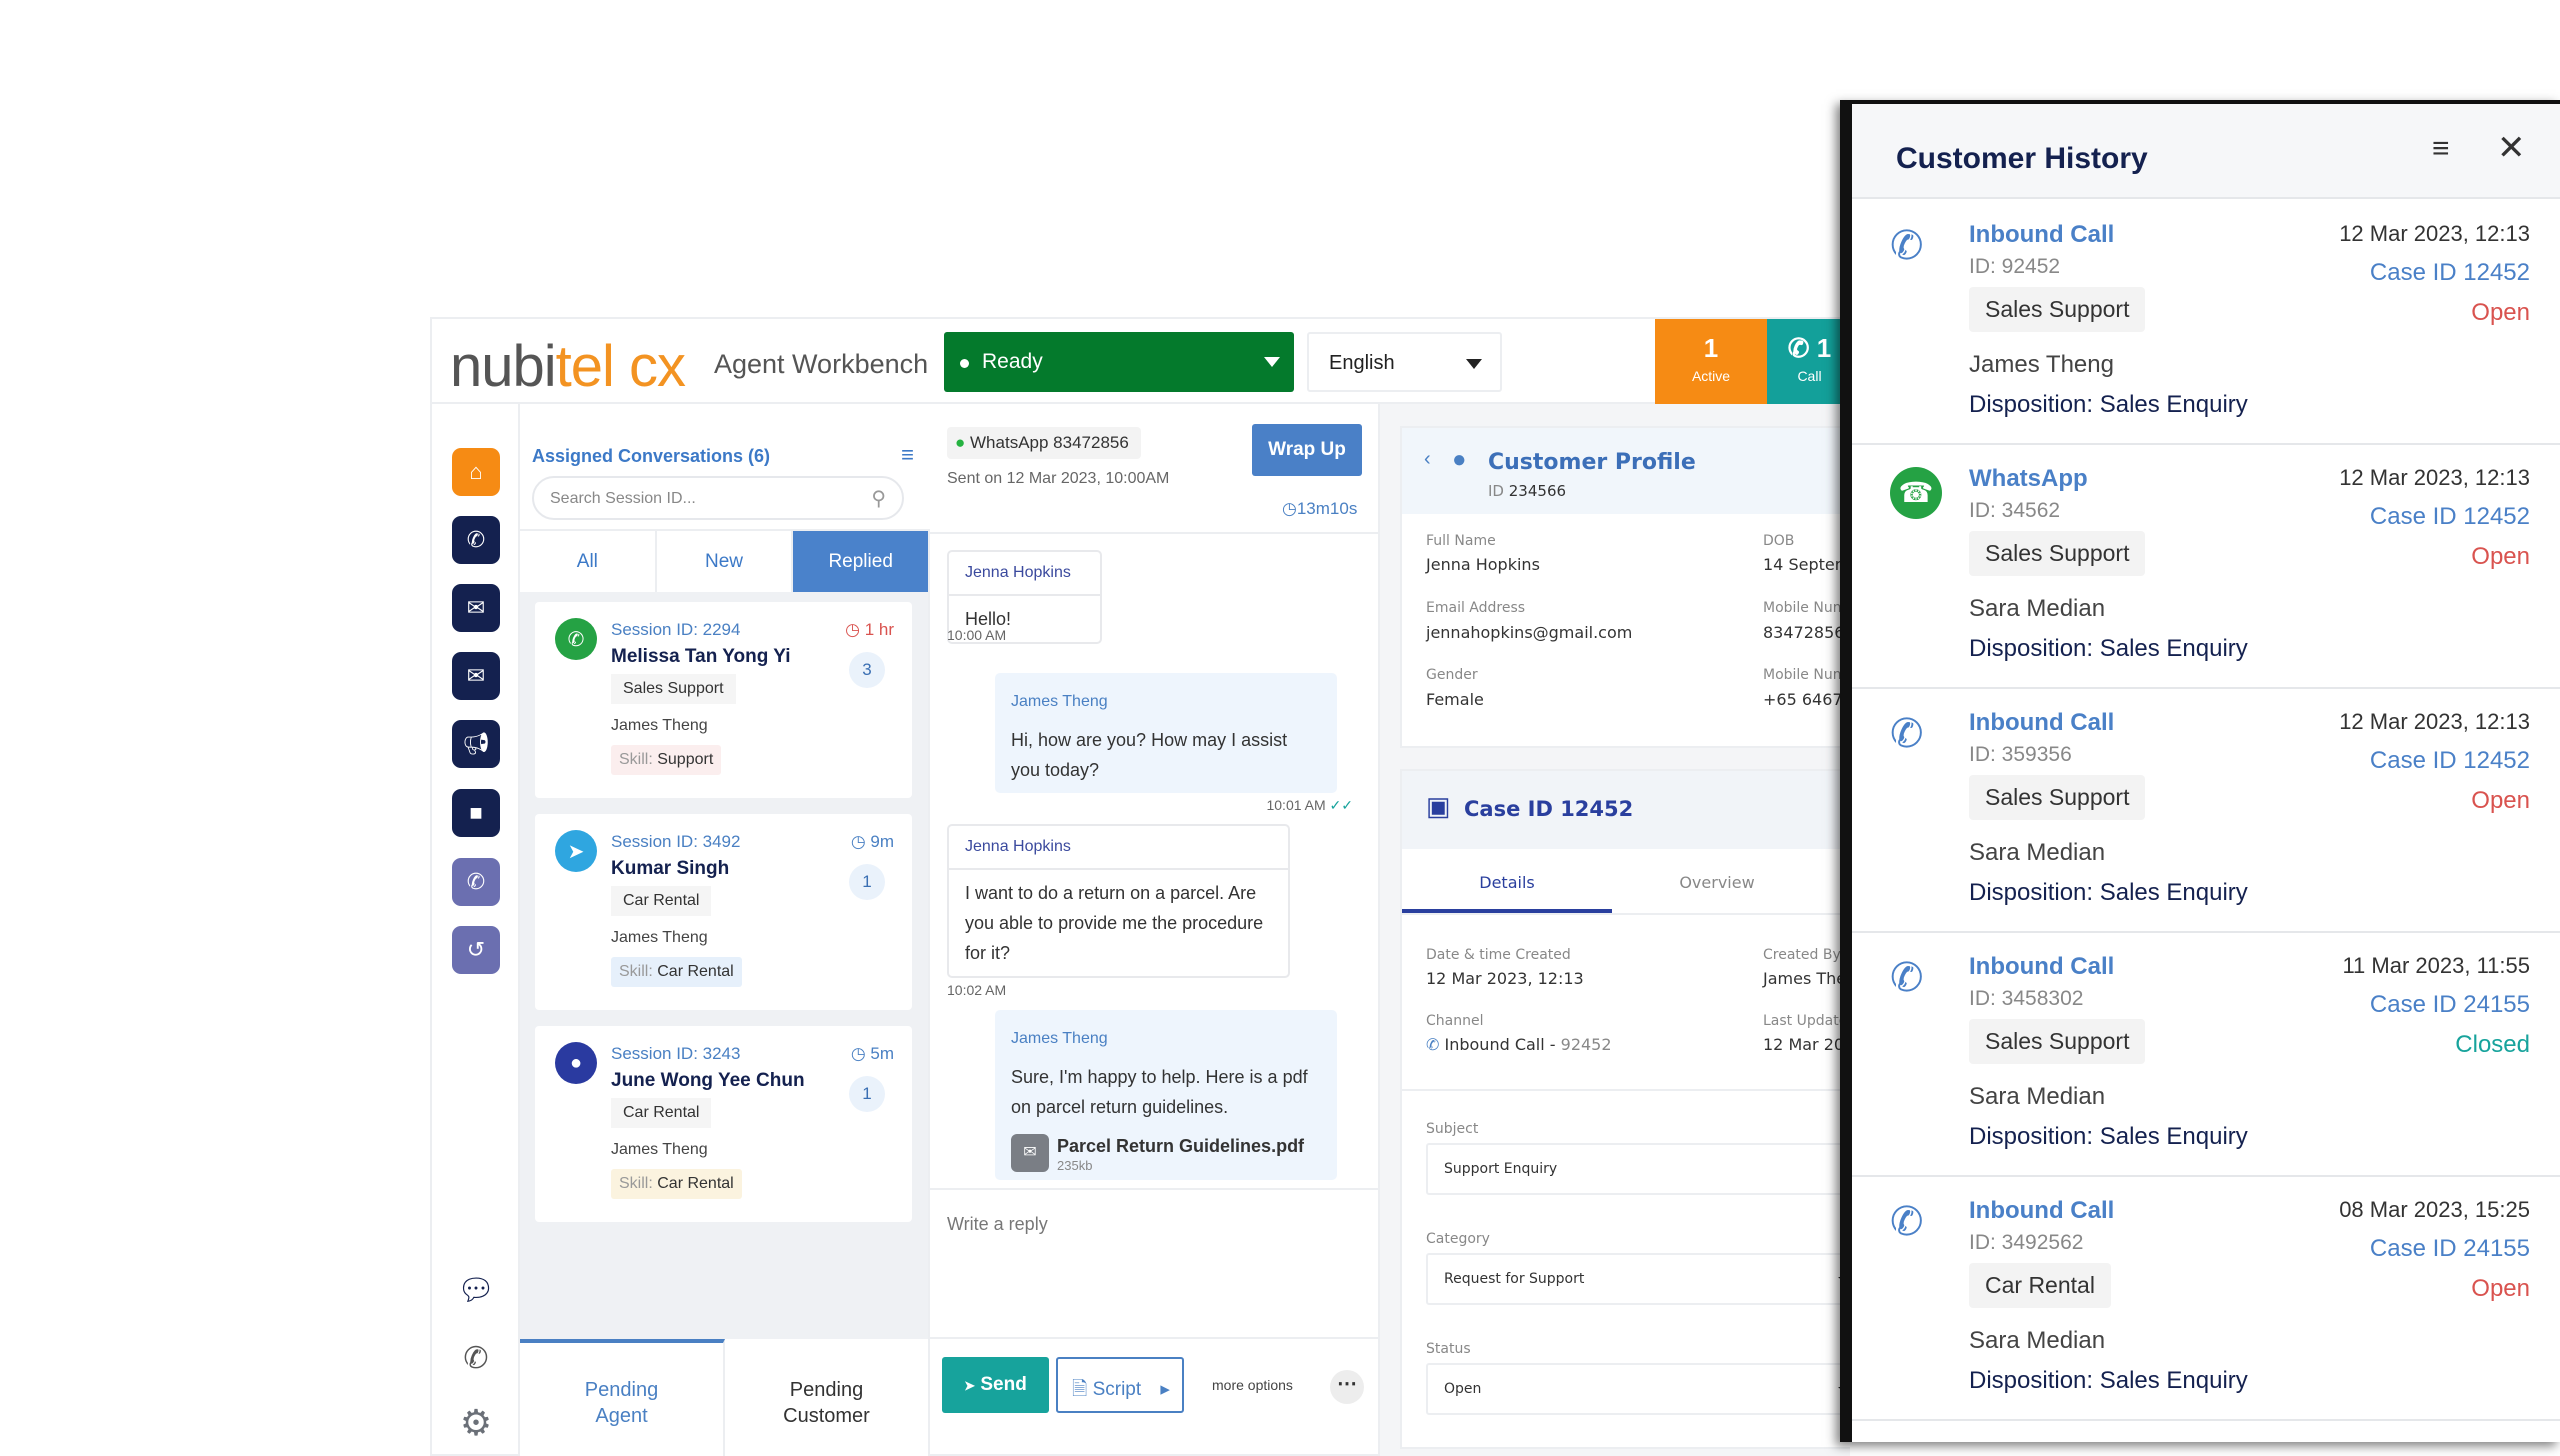 The height and width of the screenshot is (1456, 2560). Describe the element at coordinates (476, 744) in the screenshot. I see `megaphone-icon: 📢︎` at that location.